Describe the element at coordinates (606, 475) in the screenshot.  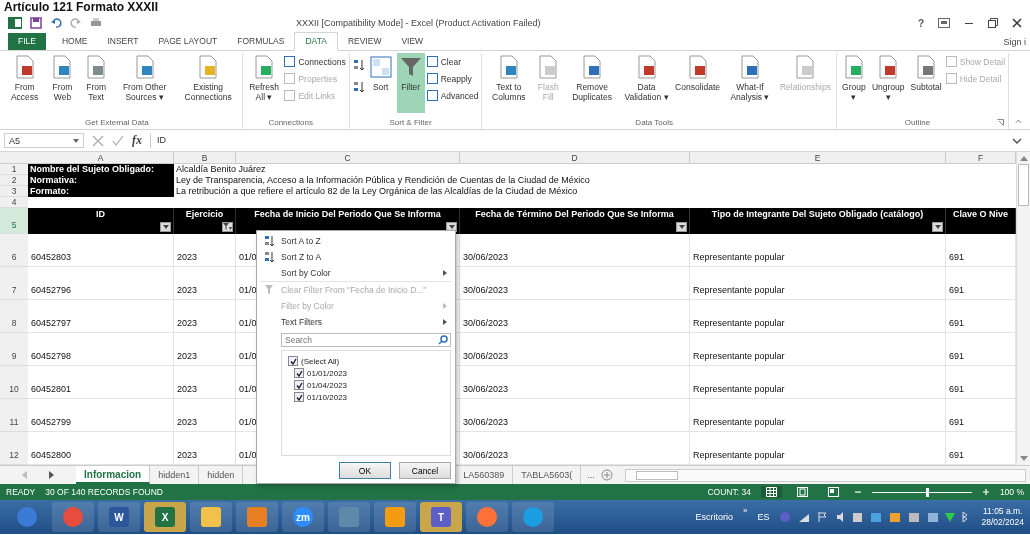
I see `add-sheet-icon` at that location.